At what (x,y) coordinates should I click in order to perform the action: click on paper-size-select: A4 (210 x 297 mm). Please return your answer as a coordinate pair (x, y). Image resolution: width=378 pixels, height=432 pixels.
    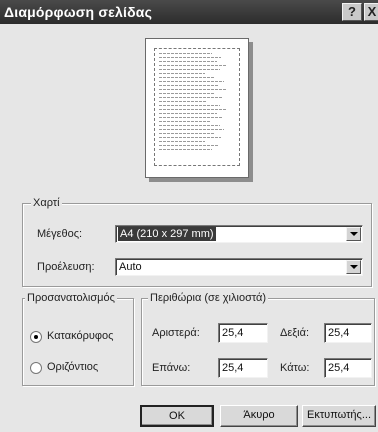
    Looking at the image, I should click on (239, 234).